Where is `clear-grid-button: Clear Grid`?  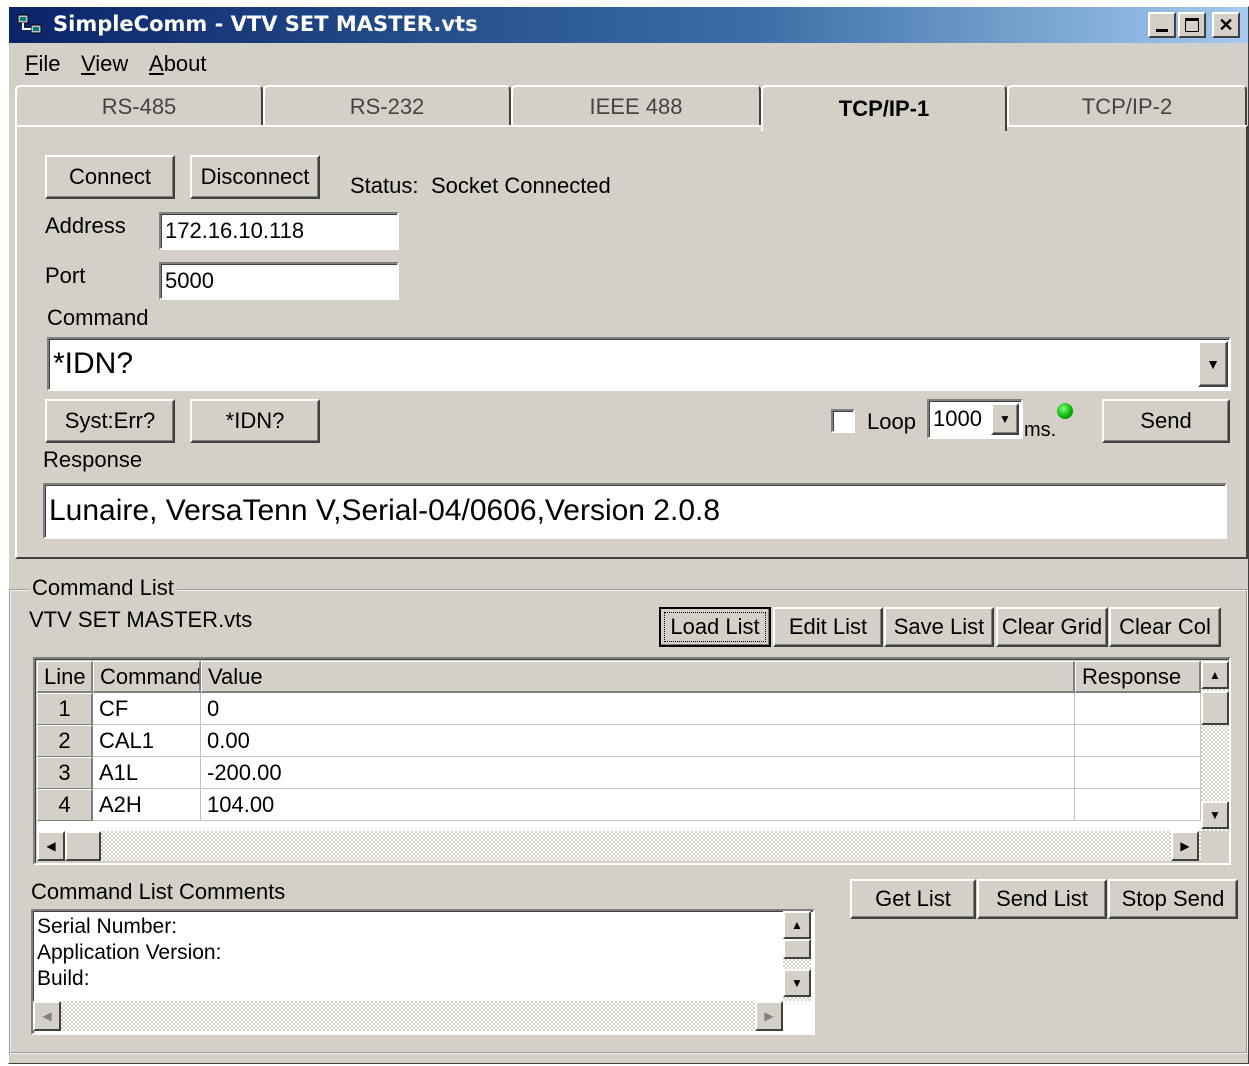
clear-grid-button: Clear Grid is located at coordinates (1052, 627).